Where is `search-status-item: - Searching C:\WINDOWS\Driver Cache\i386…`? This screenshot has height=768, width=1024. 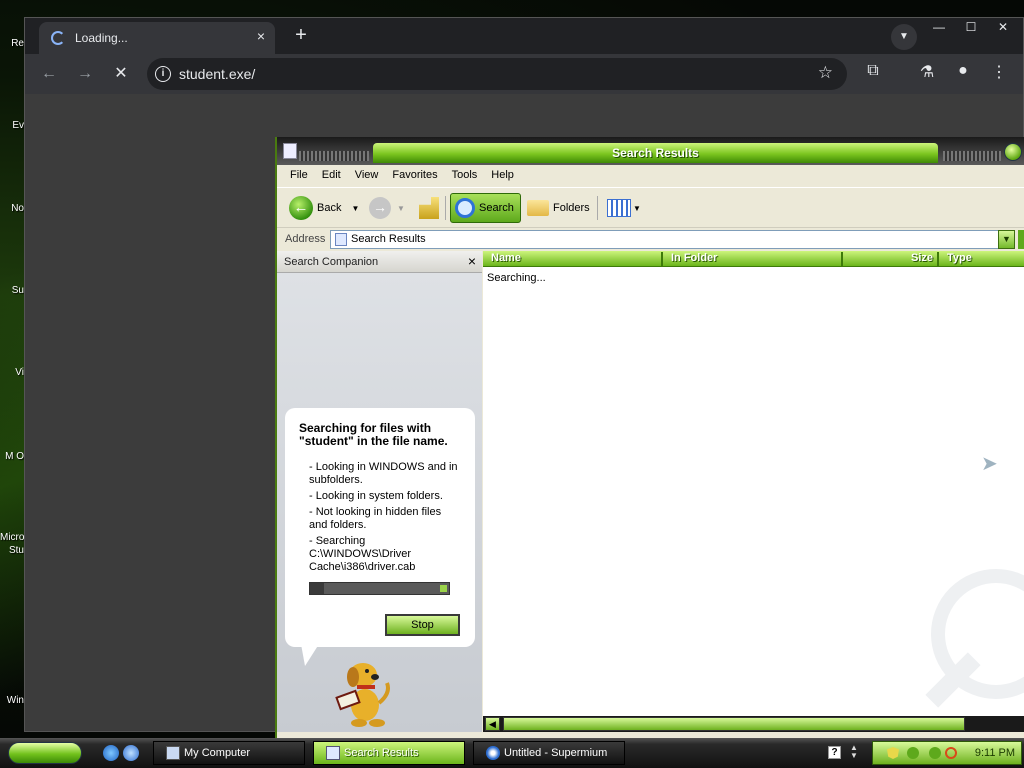 search-status-item: - Searching C:\WINDOWS\Driver Cache\i386… is located at coordinates (362, 554).